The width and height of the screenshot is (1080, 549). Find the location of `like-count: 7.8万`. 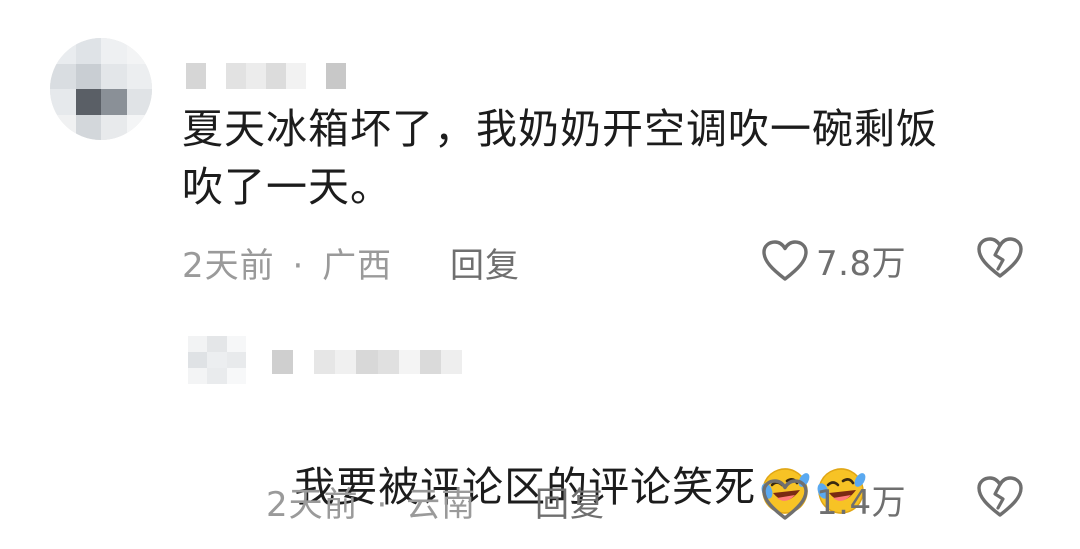

like-count: 7.8万 is located at coordinates (861, 264).